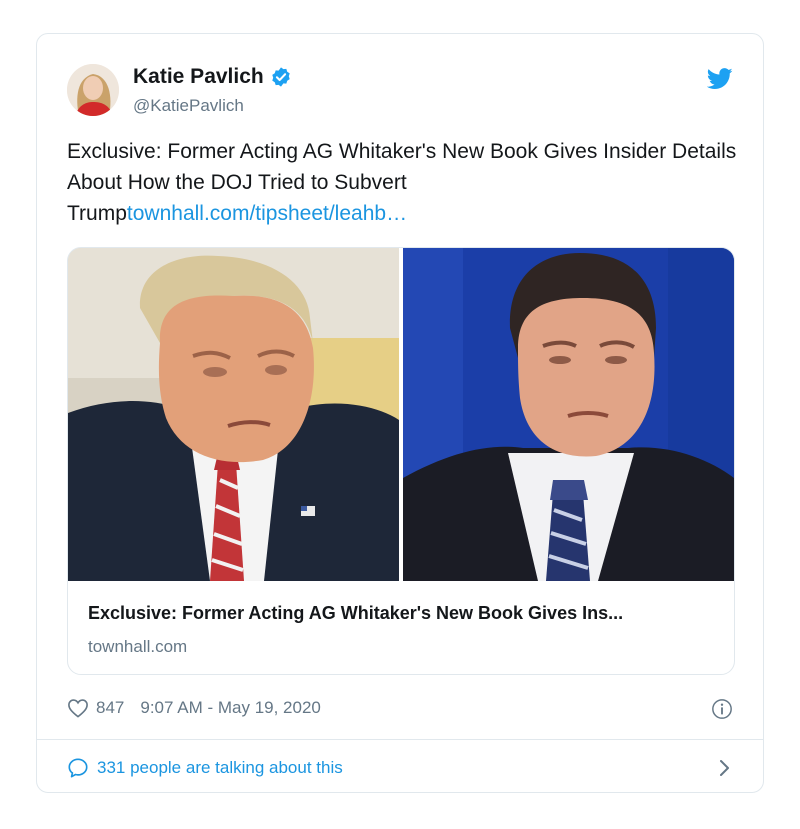  Describe the element at coordinates (78, 708) in the screenshot. I see `heart-icon` at that location.